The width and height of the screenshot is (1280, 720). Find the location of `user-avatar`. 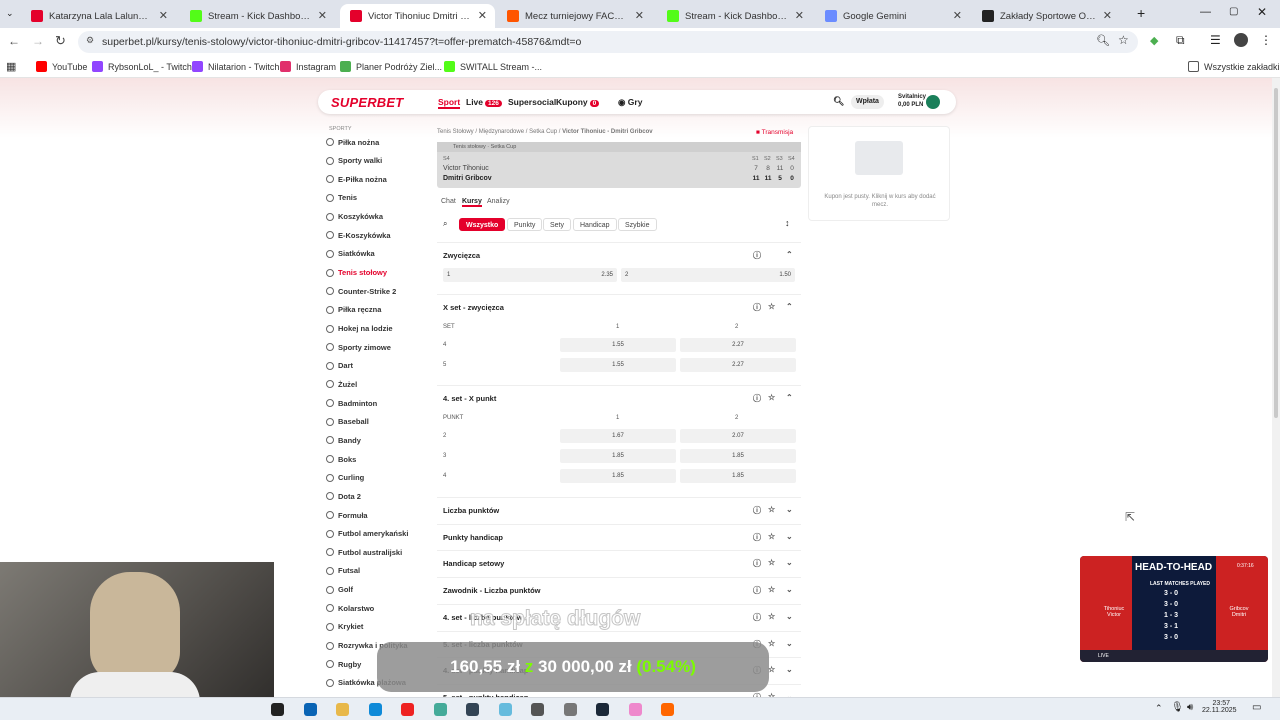

user-avatar is located at coordinates (933, 102).